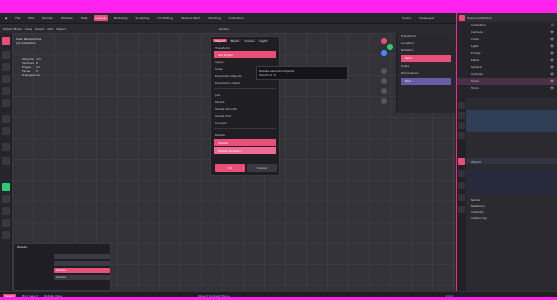  Describe the element at coordinates (461, 173) in the screenshot. I see `modifier-props-icon` at that location.